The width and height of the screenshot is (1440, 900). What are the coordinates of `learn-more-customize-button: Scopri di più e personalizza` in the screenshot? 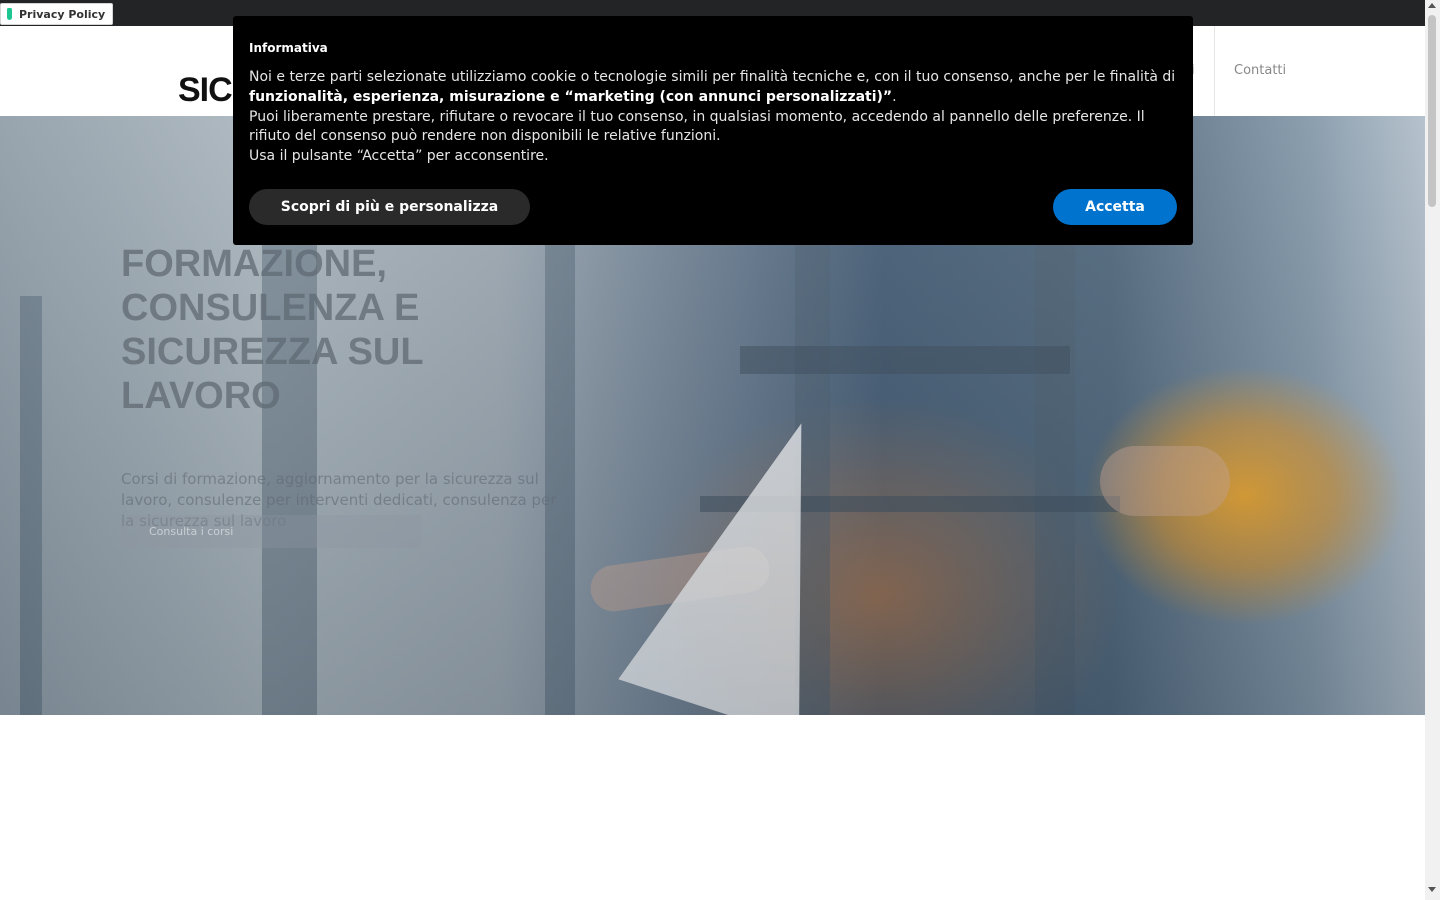 It's located at (389, 207).